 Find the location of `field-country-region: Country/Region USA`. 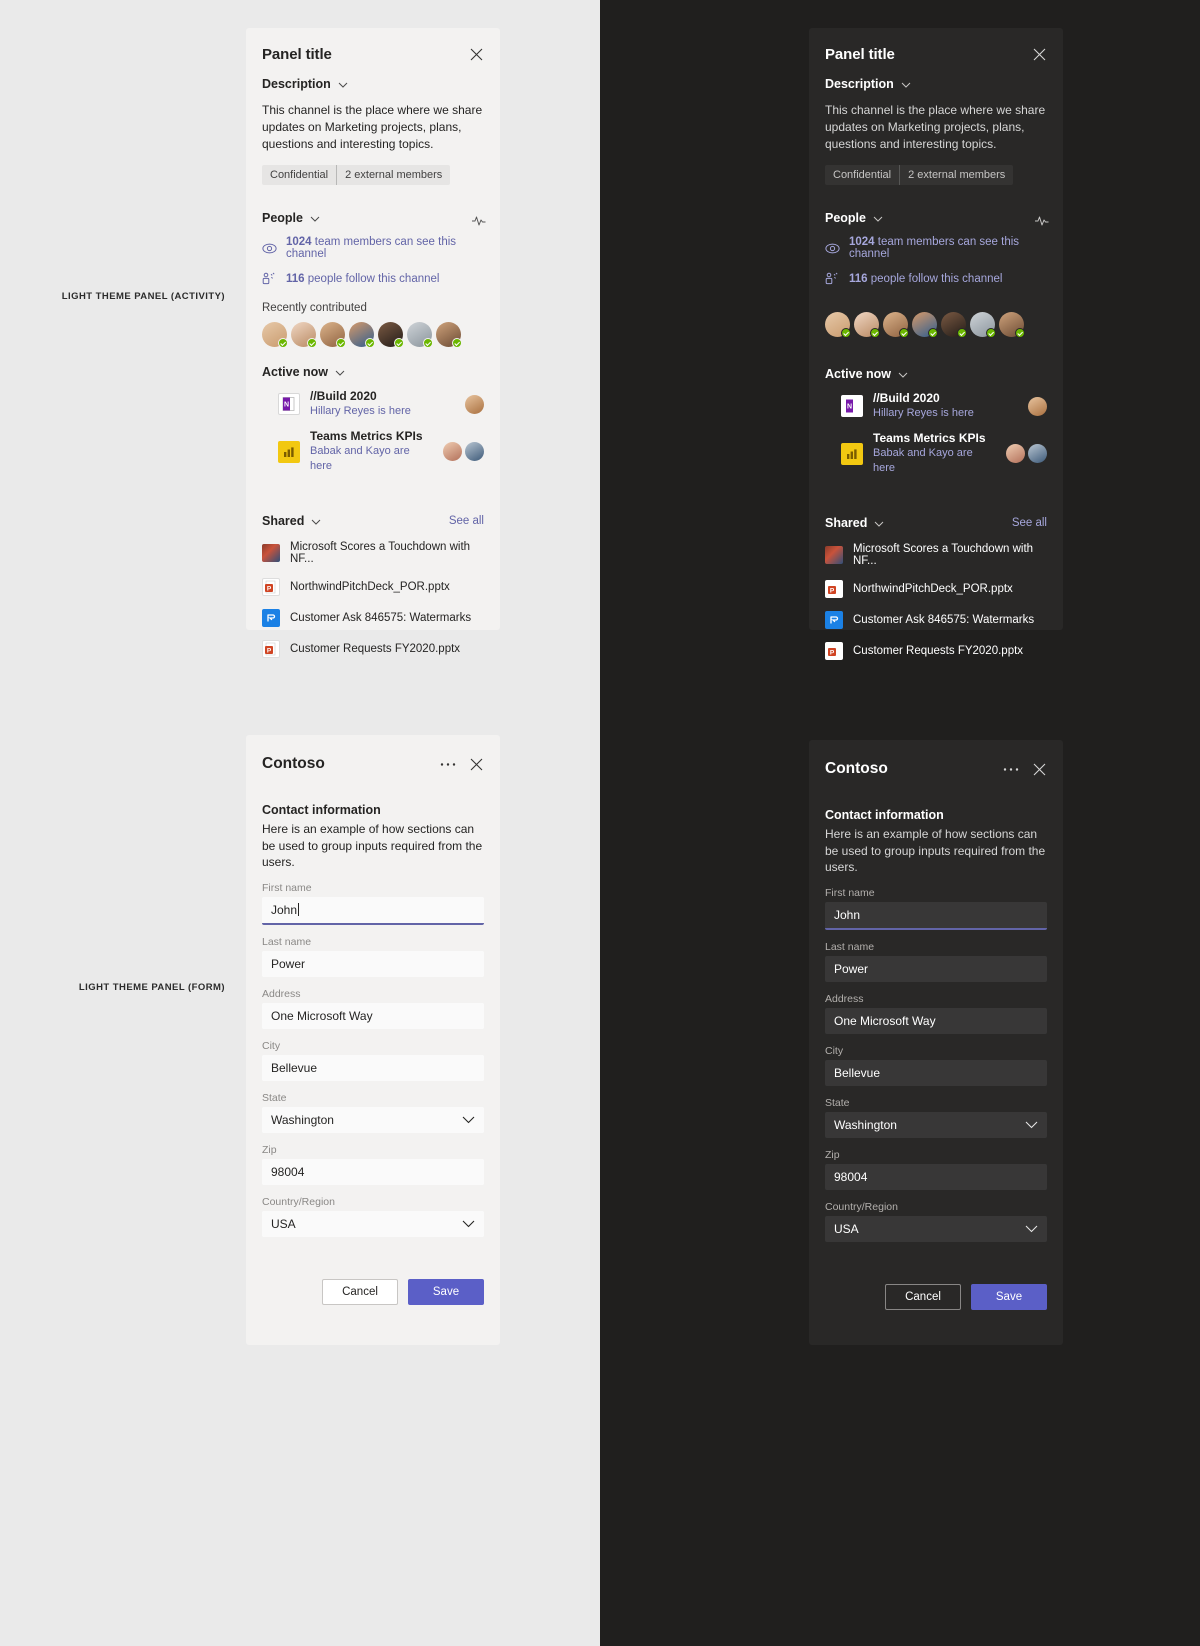

field-country-region: Country/Region USA is located at coordinates (936, 1221).